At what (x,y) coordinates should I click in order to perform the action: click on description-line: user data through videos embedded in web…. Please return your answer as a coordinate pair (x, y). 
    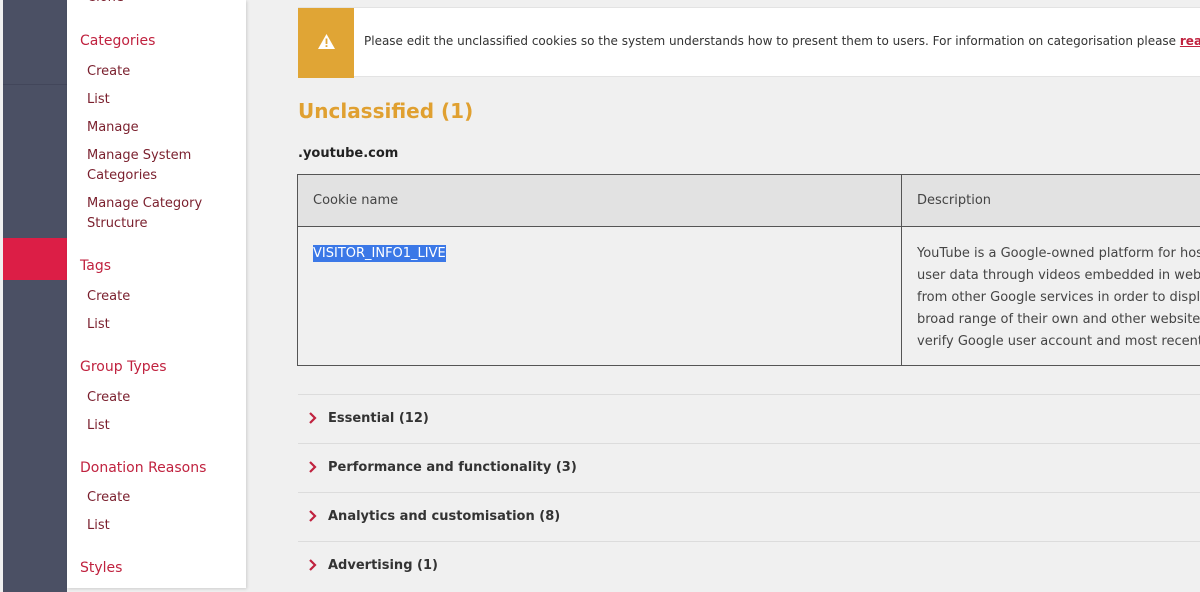
    Looking at the image, I should click on (1058, 275).